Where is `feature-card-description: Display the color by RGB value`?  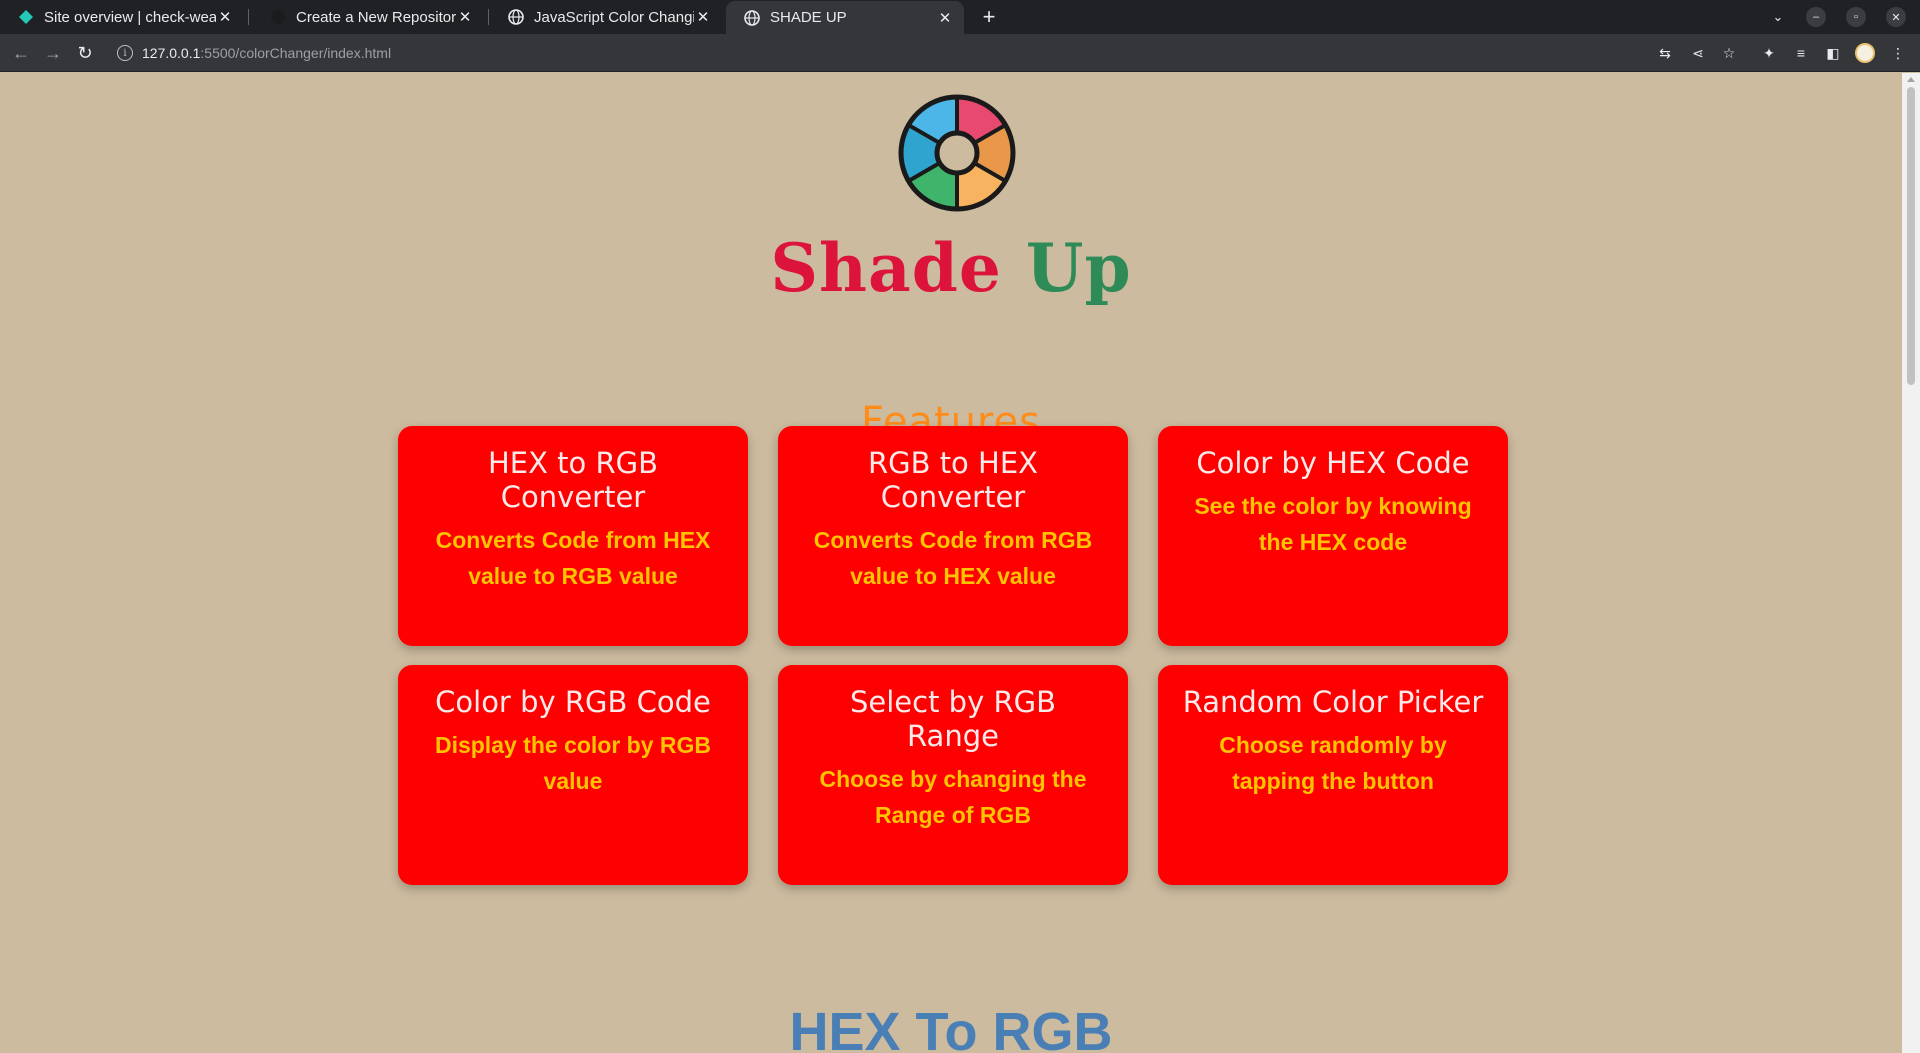 feature-card-description: Display the color by RGB value is located at coordinates (573, 763).